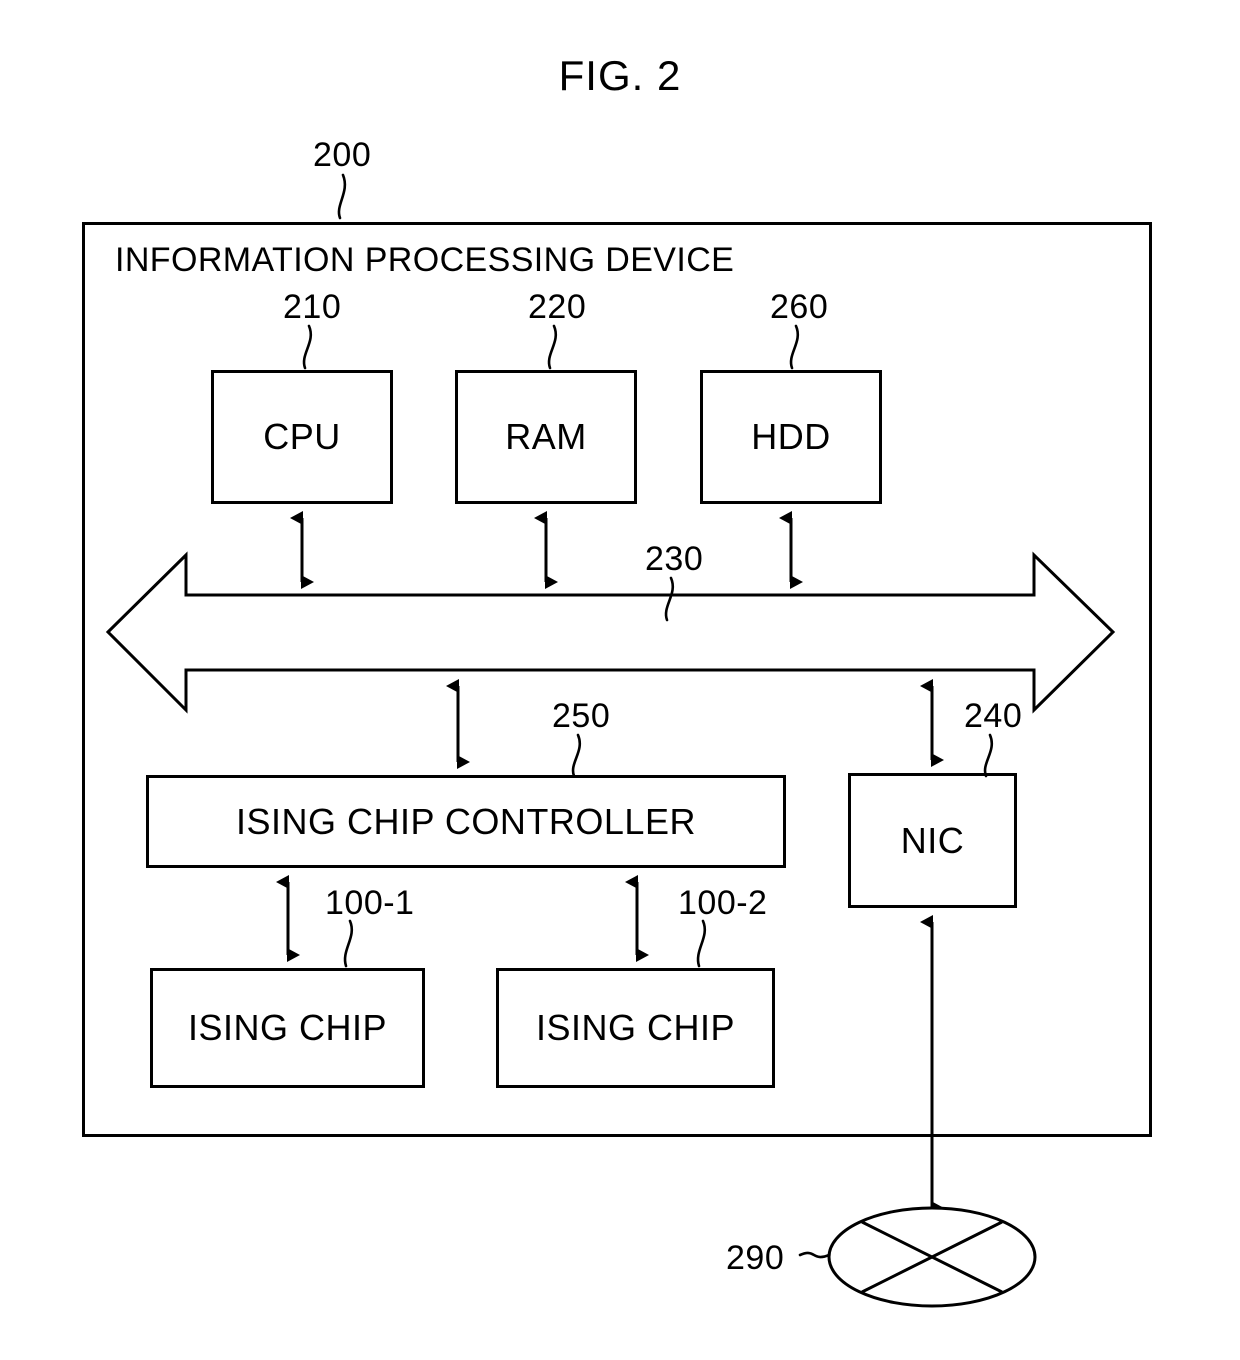 The image size is (1240, 1360). I want to click on ram-label: RAM, so click(546, 436).